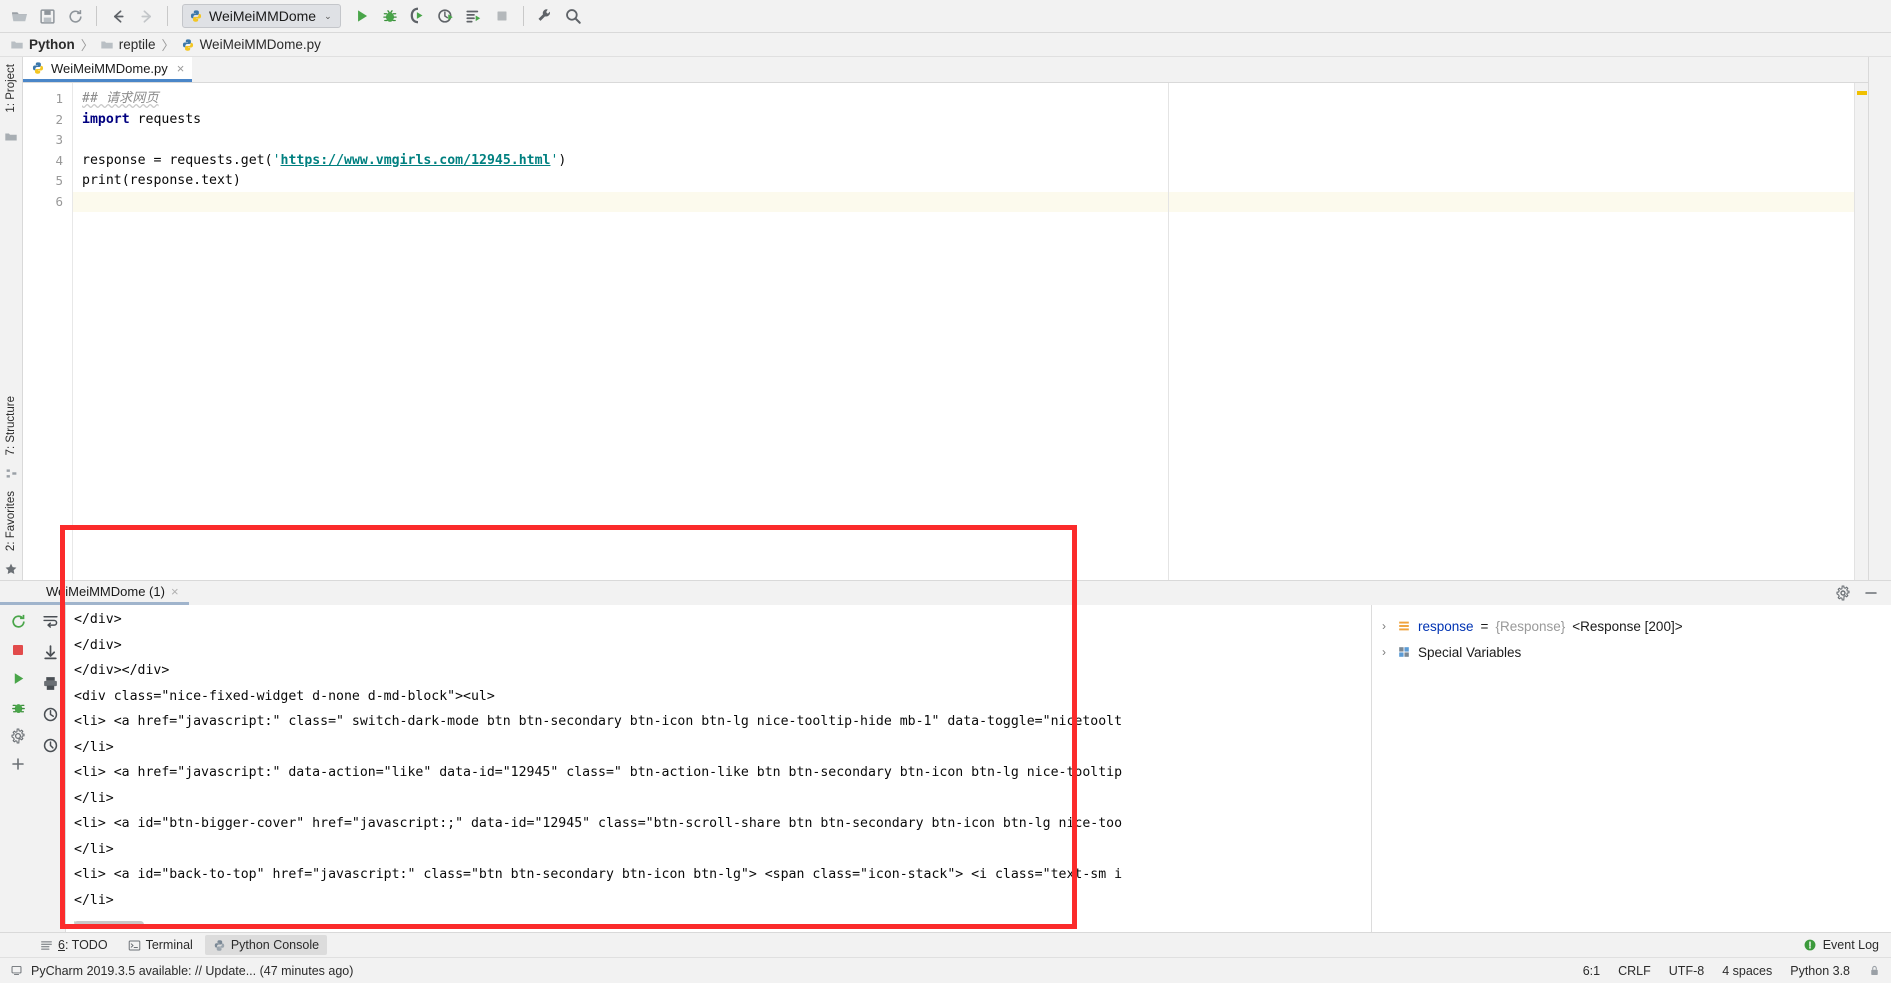  What do you see at coordinates (573, 16) in the screenshot?
I see `search-everywhere-icon` at bounding box center [573, 16].